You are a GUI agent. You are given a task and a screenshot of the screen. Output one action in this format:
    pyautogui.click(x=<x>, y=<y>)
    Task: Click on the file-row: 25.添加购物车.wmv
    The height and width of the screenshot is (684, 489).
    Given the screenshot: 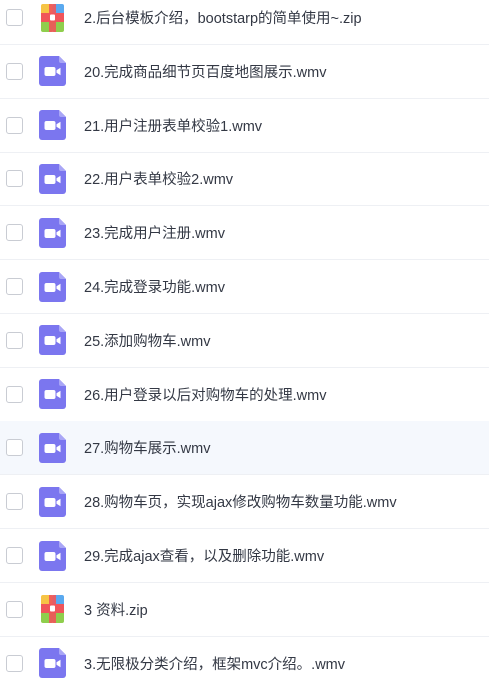 What is the action you would take?
    pyautogui.click(x=244, y=341)
    